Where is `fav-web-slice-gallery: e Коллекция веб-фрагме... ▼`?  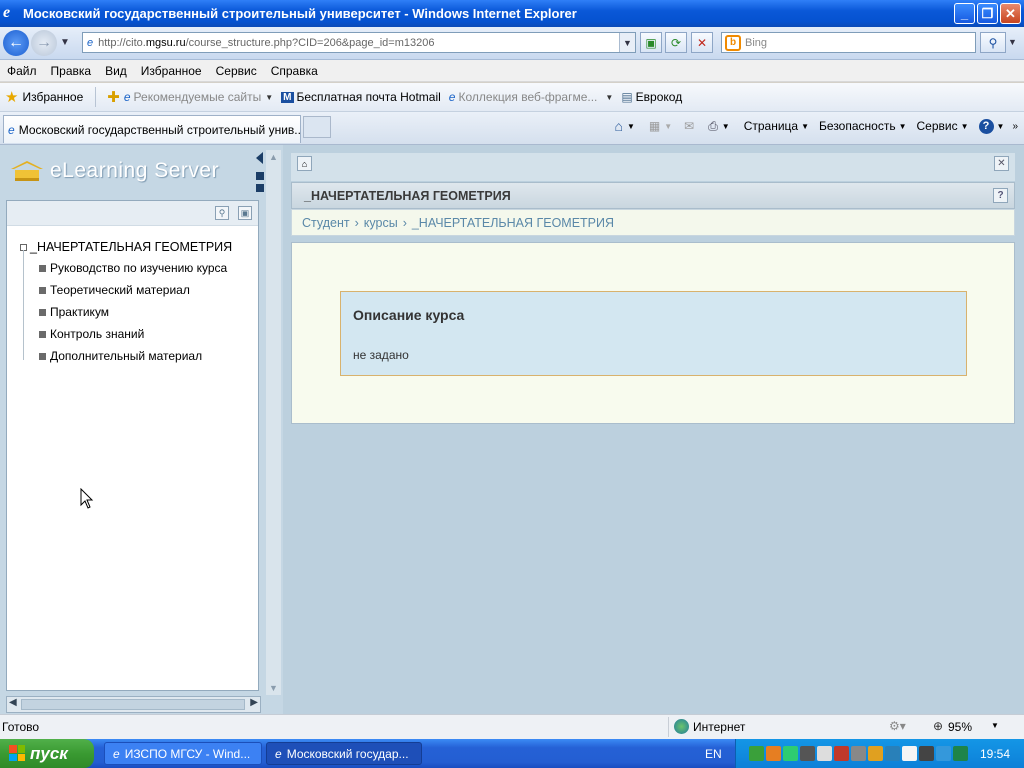 fav-web-slice-gallery: e Коллекция веб-фрагме... ▼ is located at coordinates (531, 97).